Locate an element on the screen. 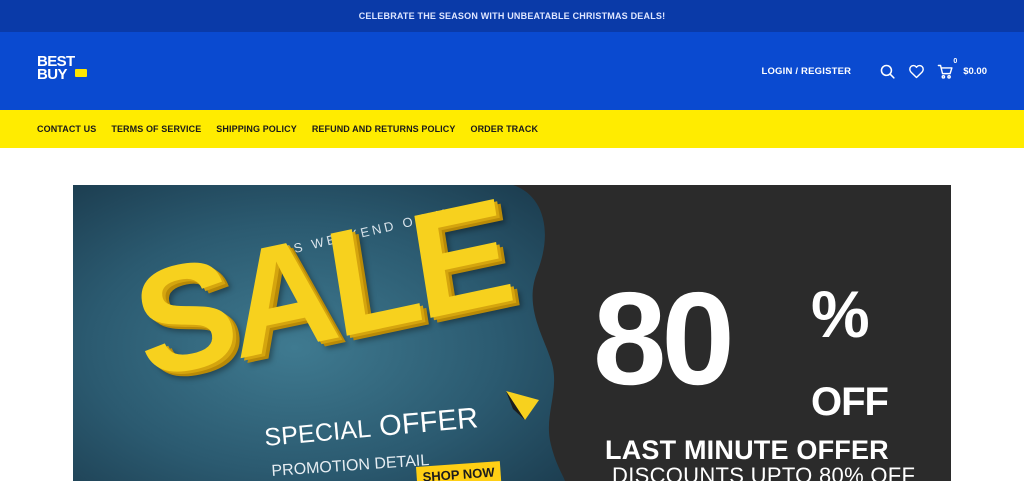  last-minute-offer-text: LAST MINUTE OFFER is located at coordinates (747, 450).